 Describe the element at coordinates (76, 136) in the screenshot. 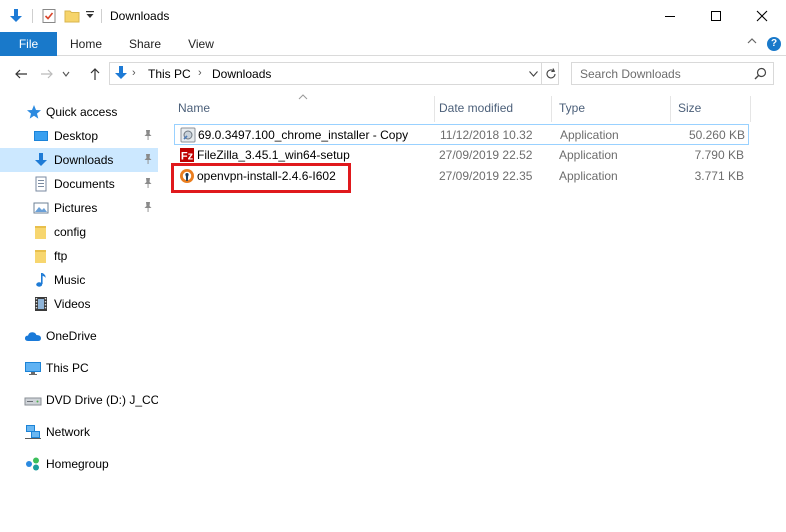

I see `sidebar-item-label: Desktop` at that location.